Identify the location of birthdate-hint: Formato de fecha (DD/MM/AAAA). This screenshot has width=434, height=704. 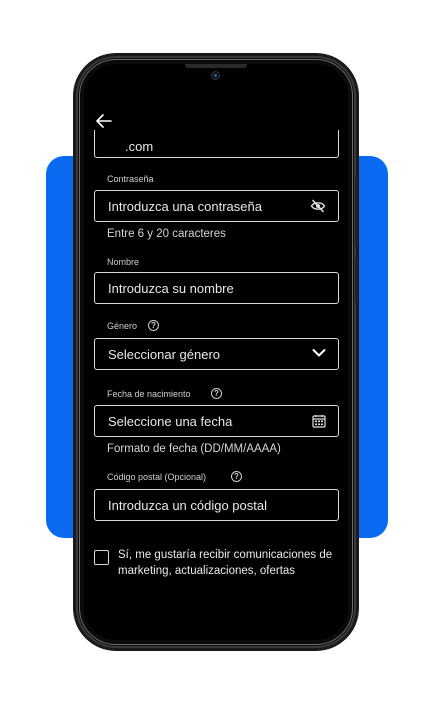
(194, 449).